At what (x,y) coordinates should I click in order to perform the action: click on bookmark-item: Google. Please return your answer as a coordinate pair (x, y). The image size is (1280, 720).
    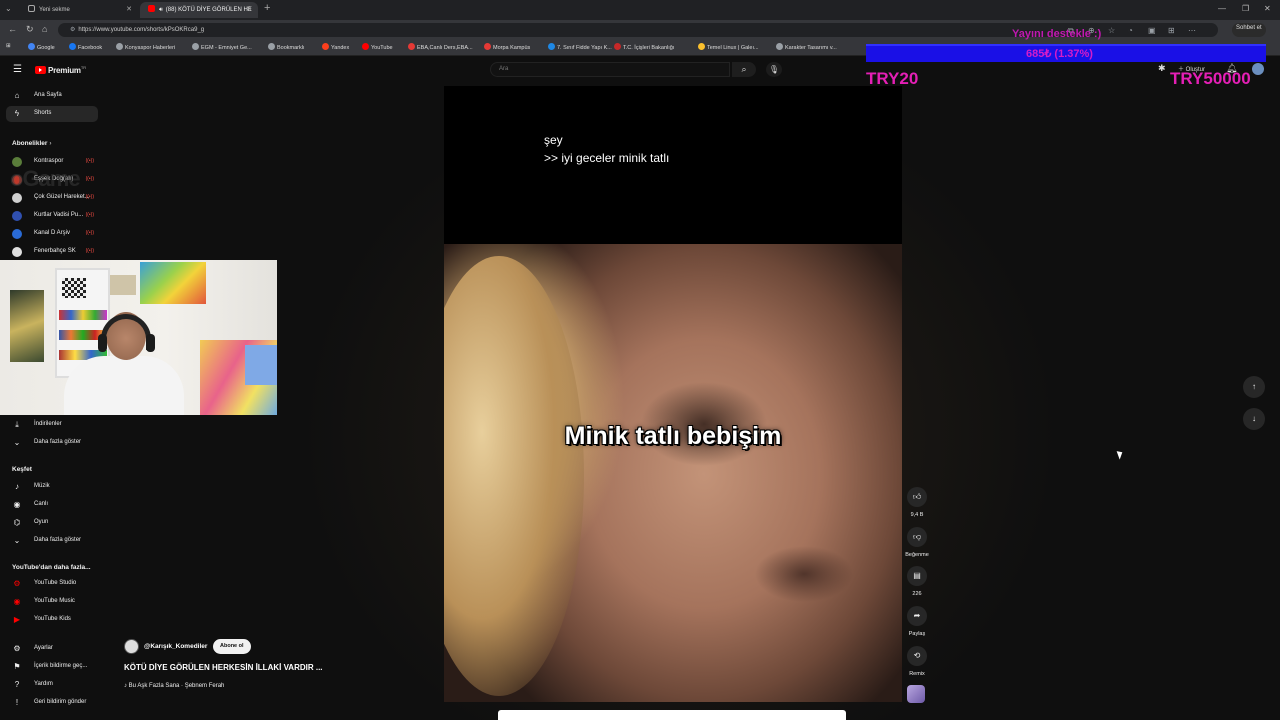
    Looking at the image, I should click on (41, 47).